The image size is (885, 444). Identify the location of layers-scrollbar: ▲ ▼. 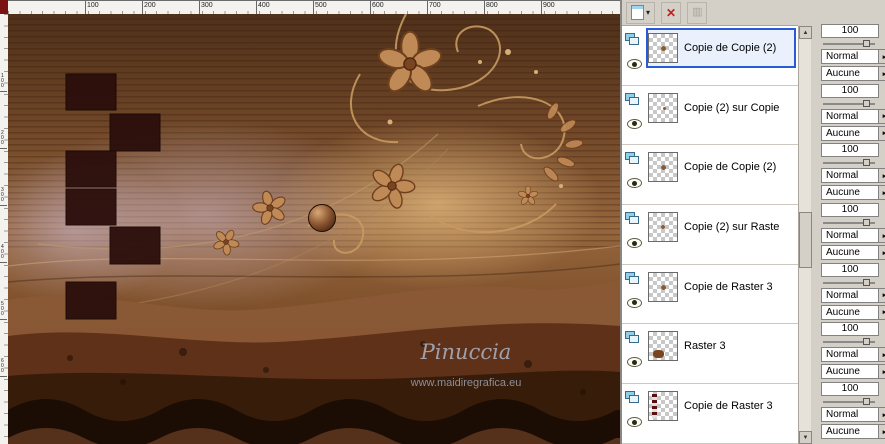
(805, 235).